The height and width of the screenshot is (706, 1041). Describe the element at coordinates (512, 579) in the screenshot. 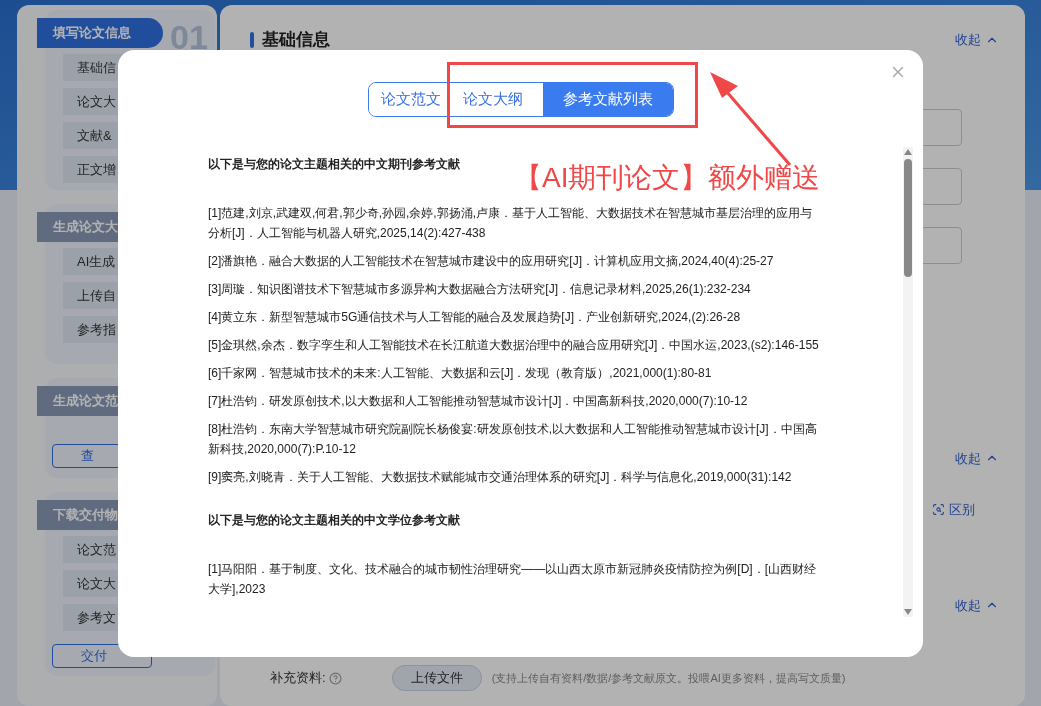

I see `reference-entry: [1]马阳阳．基于制度、文化、技术融合的城市韧性治理研究——以山西太原市新冠肺炎疫情防控为例[D]．[山西财经大学],2023` at that location.